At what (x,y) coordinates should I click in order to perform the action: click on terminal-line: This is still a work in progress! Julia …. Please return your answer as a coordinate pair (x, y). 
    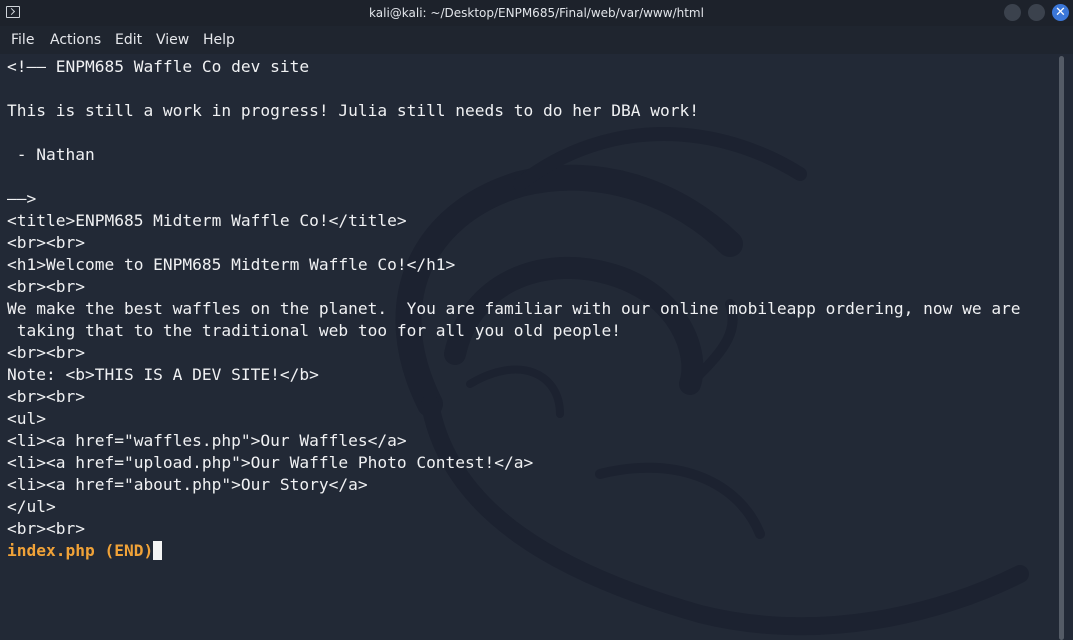
    Looking at the image, I should click on (353, 110).